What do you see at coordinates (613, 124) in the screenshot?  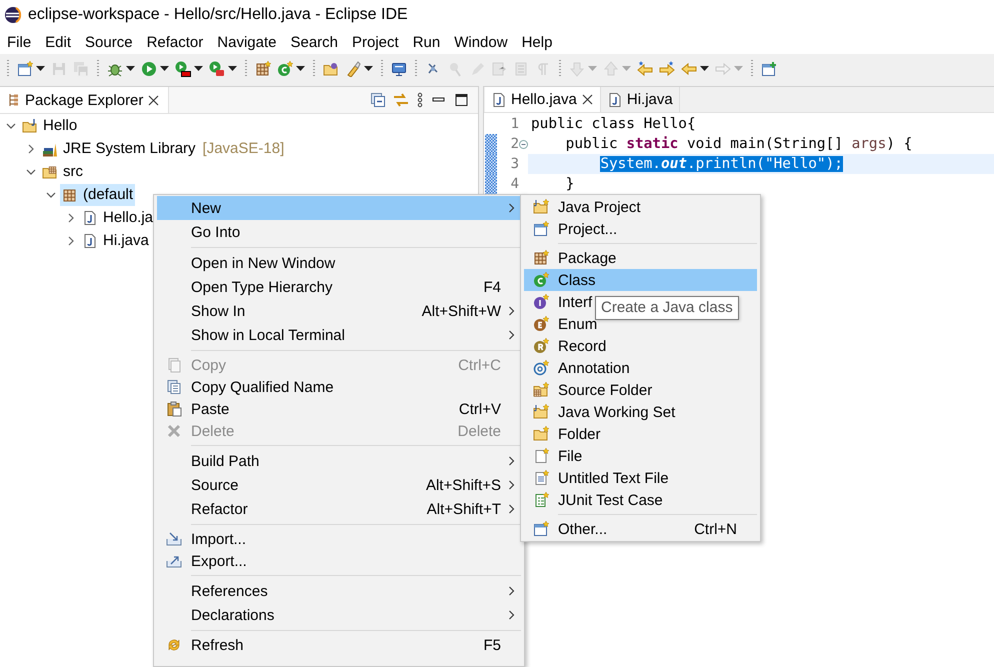 I see `code-line: public class Hello{` at bounding box center [613, 124].